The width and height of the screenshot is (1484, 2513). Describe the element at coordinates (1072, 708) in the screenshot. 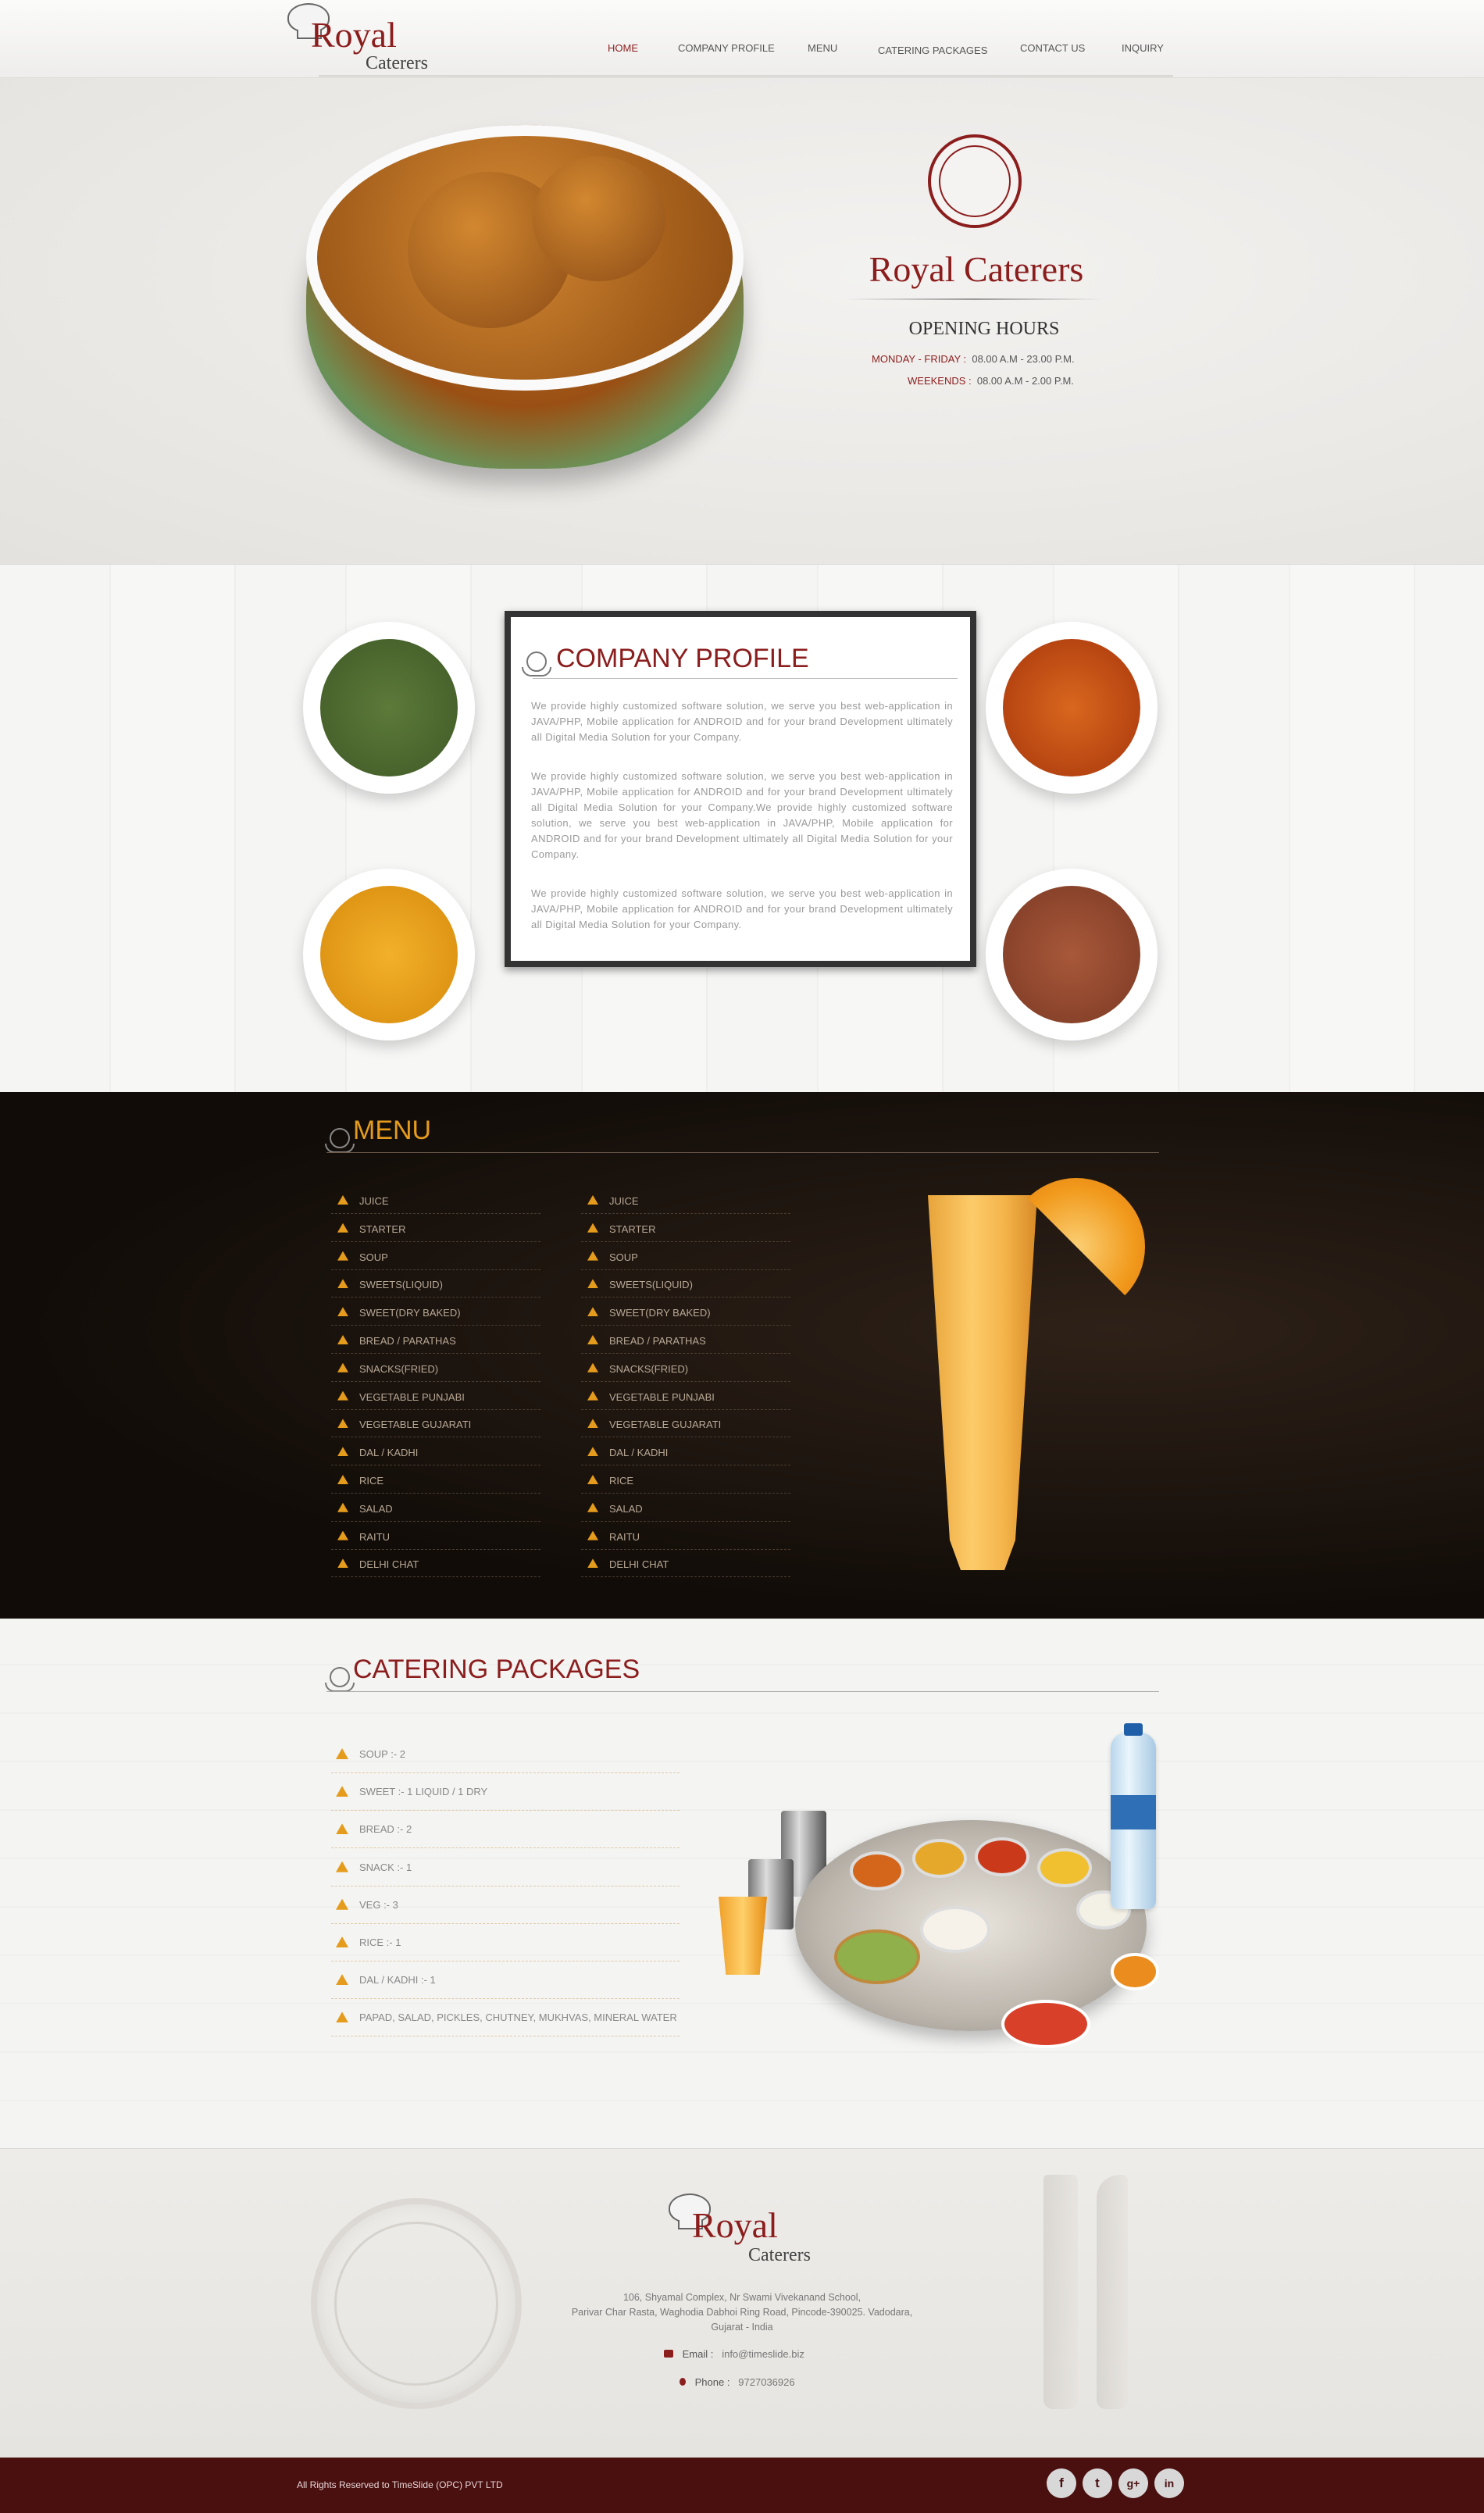

I see `chili-bowl-image` at that location.